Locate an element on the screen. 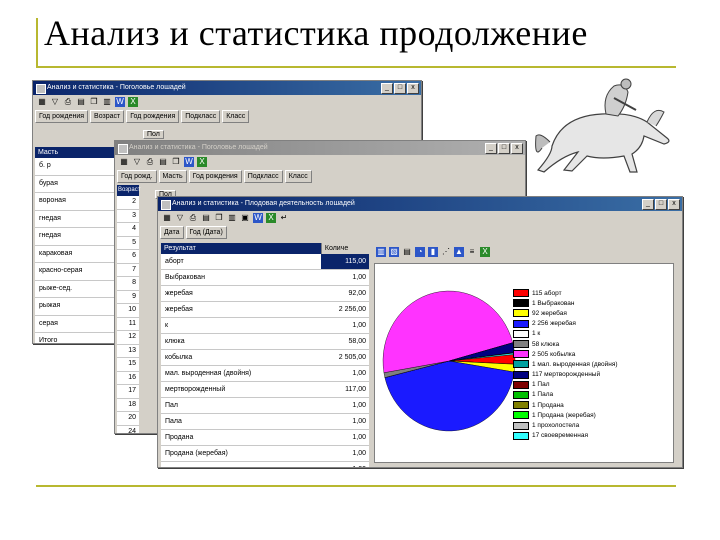  column-header-count: Количе is located at coordinates (344, 248).